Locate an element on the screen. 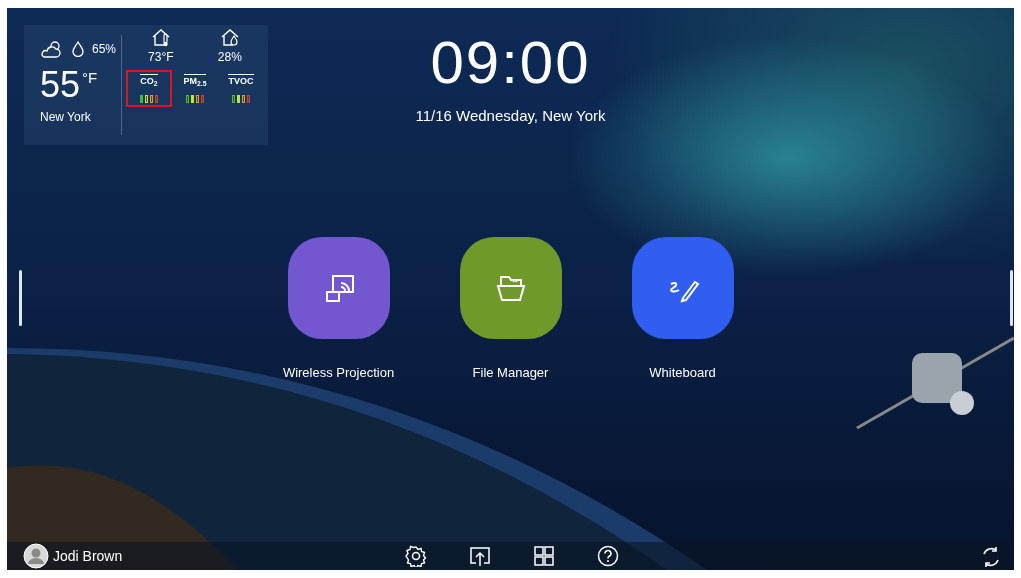  grid-button is located at coordinates (544, 556).